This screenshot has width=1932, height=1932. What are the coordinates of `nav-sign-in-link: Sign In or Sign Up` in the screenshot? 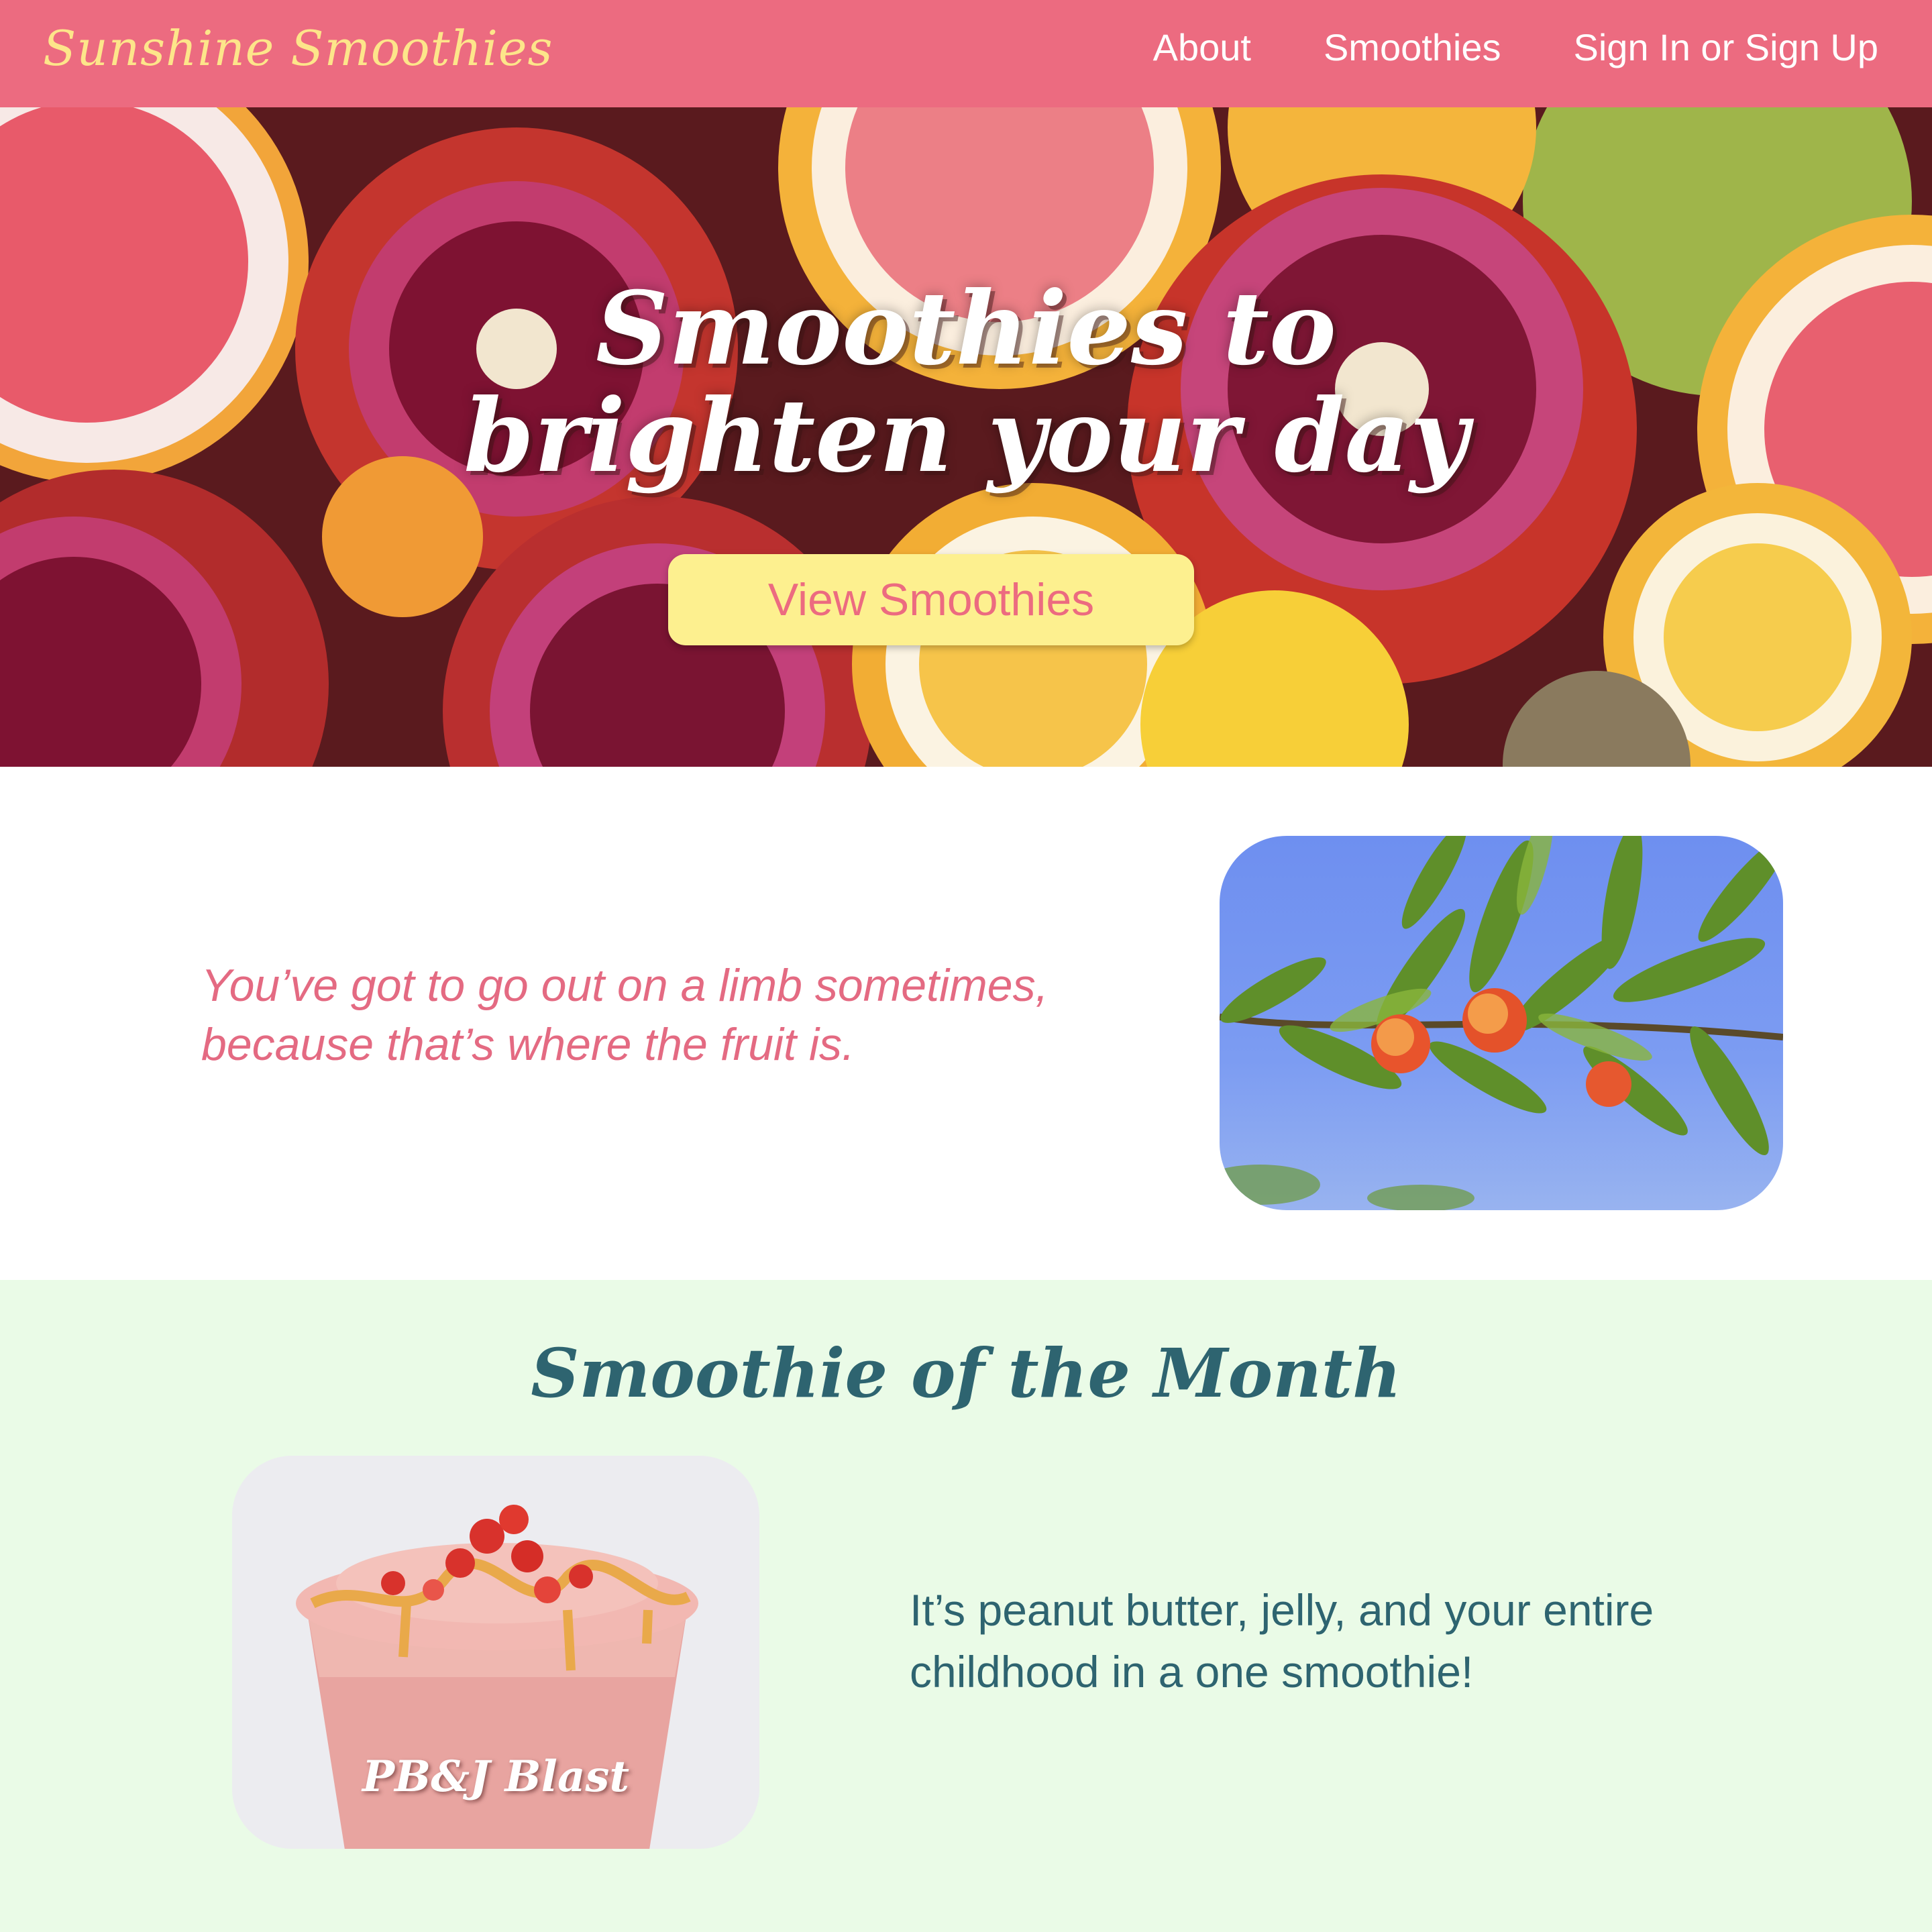 It's located at (1726, 47).